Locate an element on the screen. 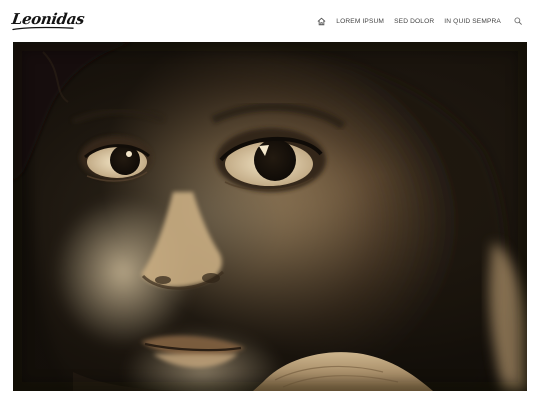  nav-item-sed-dolor: SED DOLOR is located at coordinates (414, 21).